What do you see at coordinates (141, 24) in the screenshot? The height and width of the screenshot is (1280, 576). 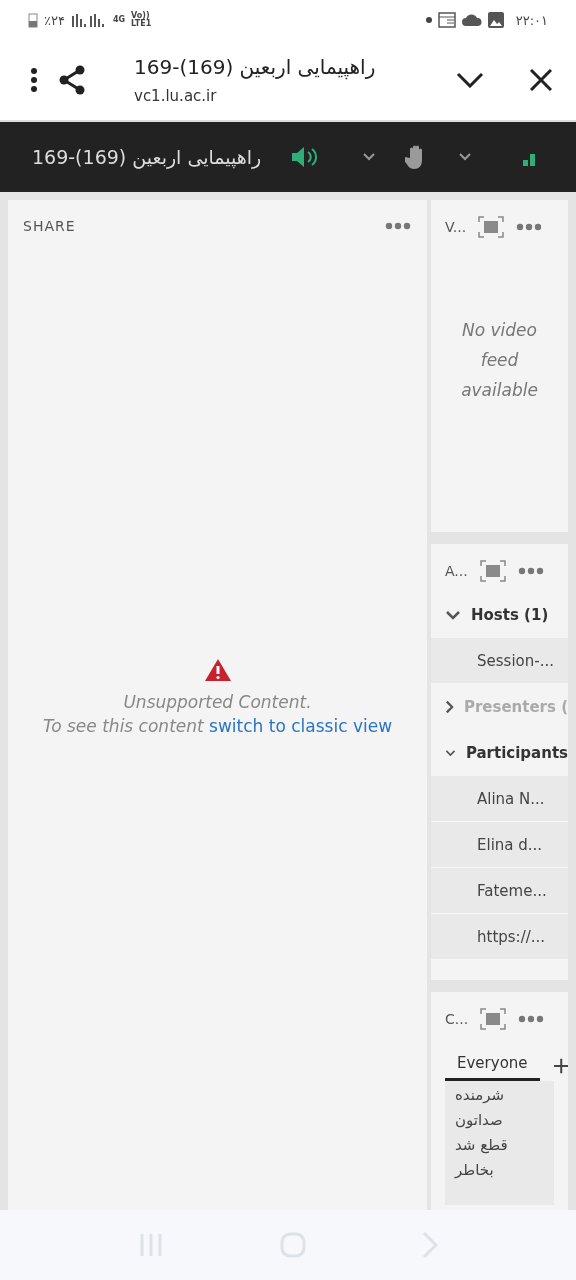 I see `lte-label: LTE1` at bounding box center [141, 24].